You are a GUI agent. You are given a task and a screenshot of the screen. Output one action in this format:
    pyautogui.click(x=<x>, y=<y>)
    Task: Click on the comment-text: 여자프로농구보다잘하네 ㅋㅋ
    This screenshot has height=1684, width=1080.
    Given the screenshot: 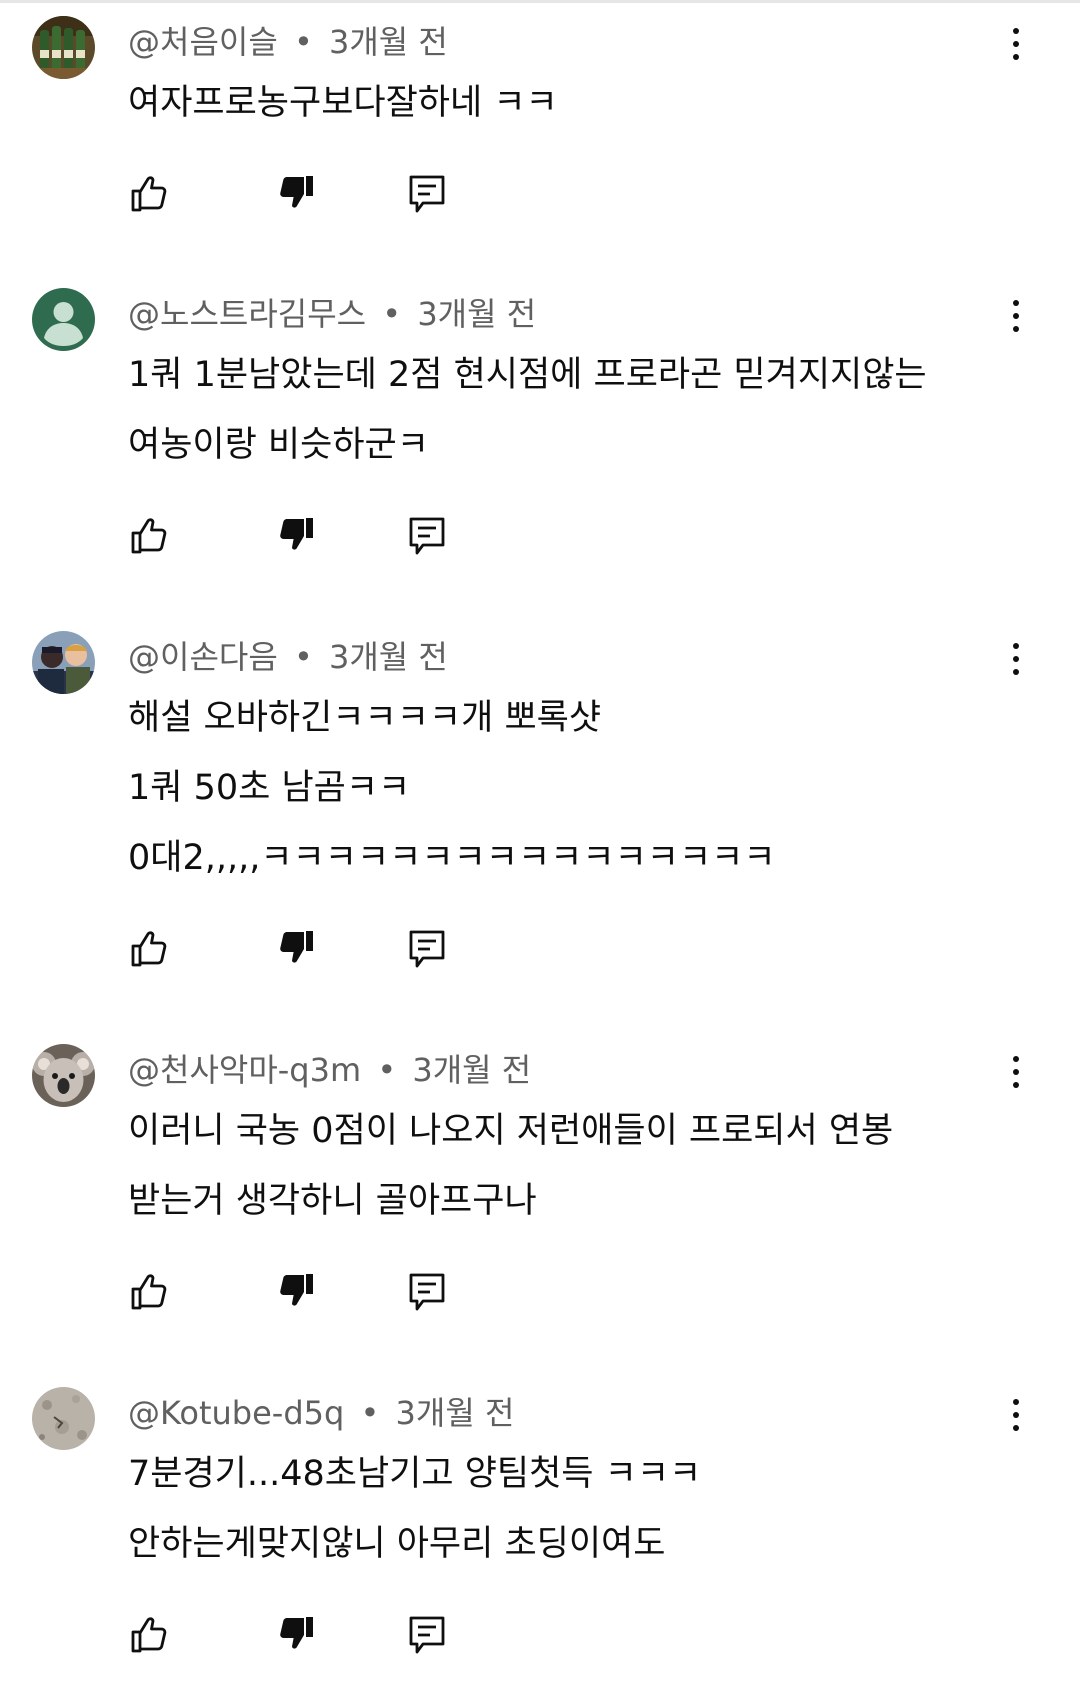 What is the action you would take?
    pyautogui.click(x=343, y=103)
    